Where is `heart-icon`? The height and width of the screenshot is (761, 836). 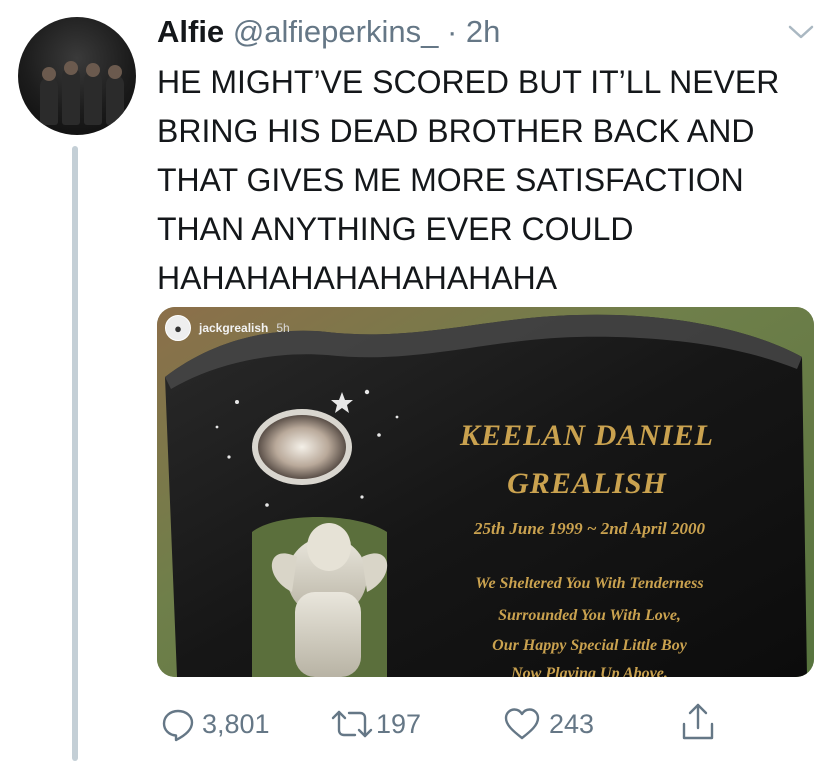
heart-icon is located at coordinates (522, 724).